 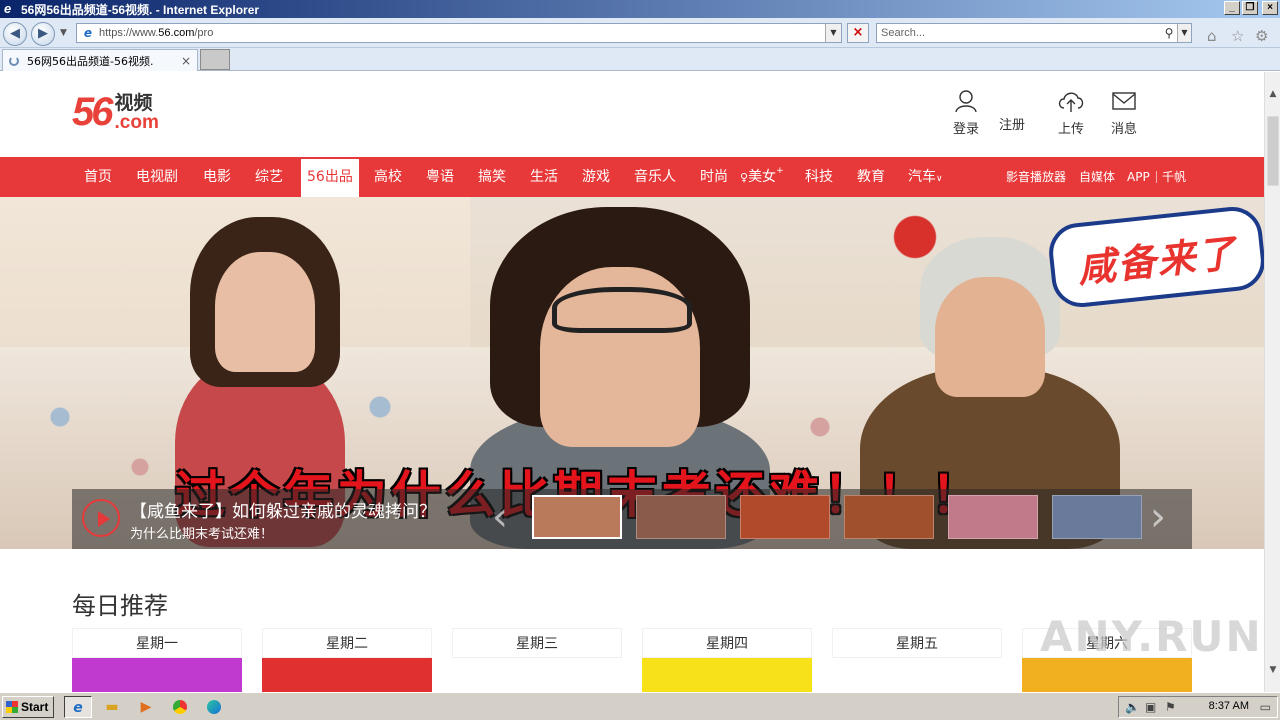 What do you see at coordinates (14, 60) in the screenshot?
I see `loading-spinner-icon` at bounding box center [14, 60].